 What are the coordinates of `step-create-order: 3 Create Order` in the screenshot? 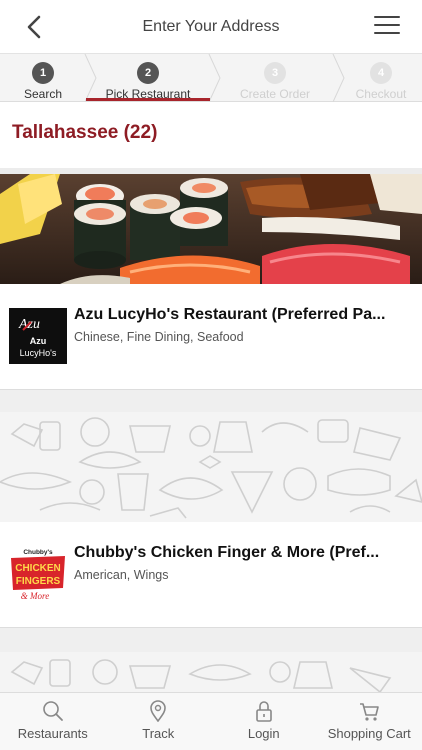 It's located at (275, 78).